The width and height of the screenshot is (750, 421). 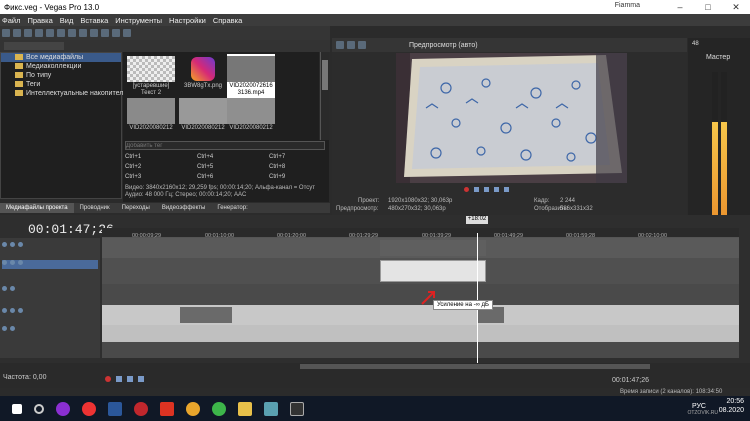 I want to click on pdf-icon, so click(x=167, y=408).